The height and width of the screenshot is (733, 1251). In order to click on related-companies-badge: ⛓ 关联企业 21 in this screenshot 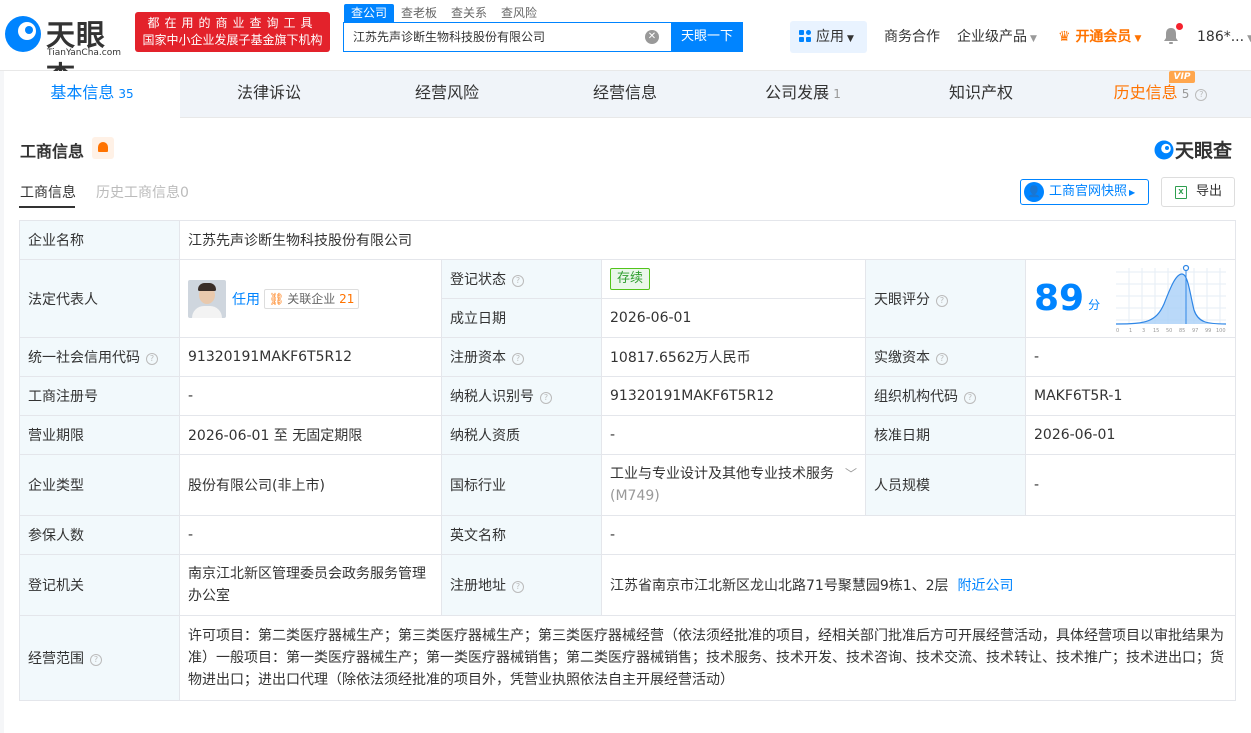, I will do `click(312, 298)`.